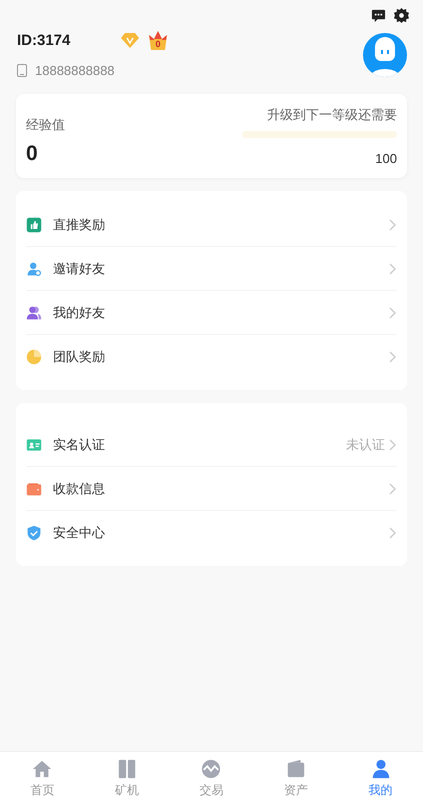 Image resolution: width=423 pixels, height=806 pixels. What do you see at coordinates (42, 769) in the screenshot?
I see `home-icon` at bounding box center [42, 769].